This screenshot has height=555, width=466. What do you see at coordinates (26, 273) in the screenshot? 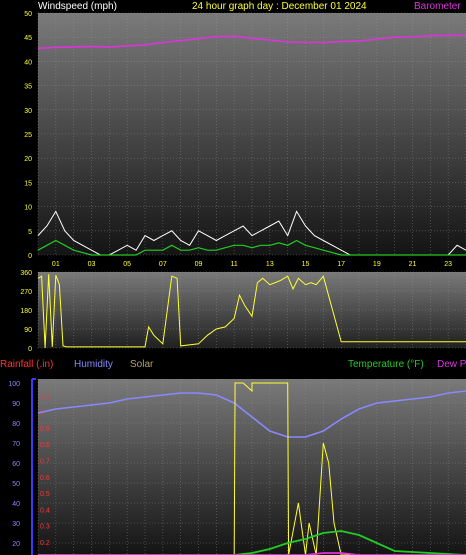
I see `y-tick-label: 360` at bounding box center [26, 273].